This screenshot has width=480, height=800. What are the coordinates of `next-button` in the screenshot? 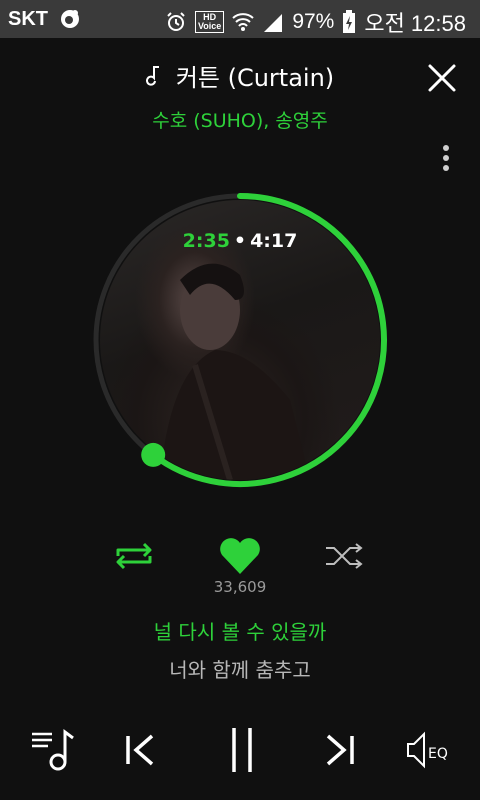 It's located at (340, 750).